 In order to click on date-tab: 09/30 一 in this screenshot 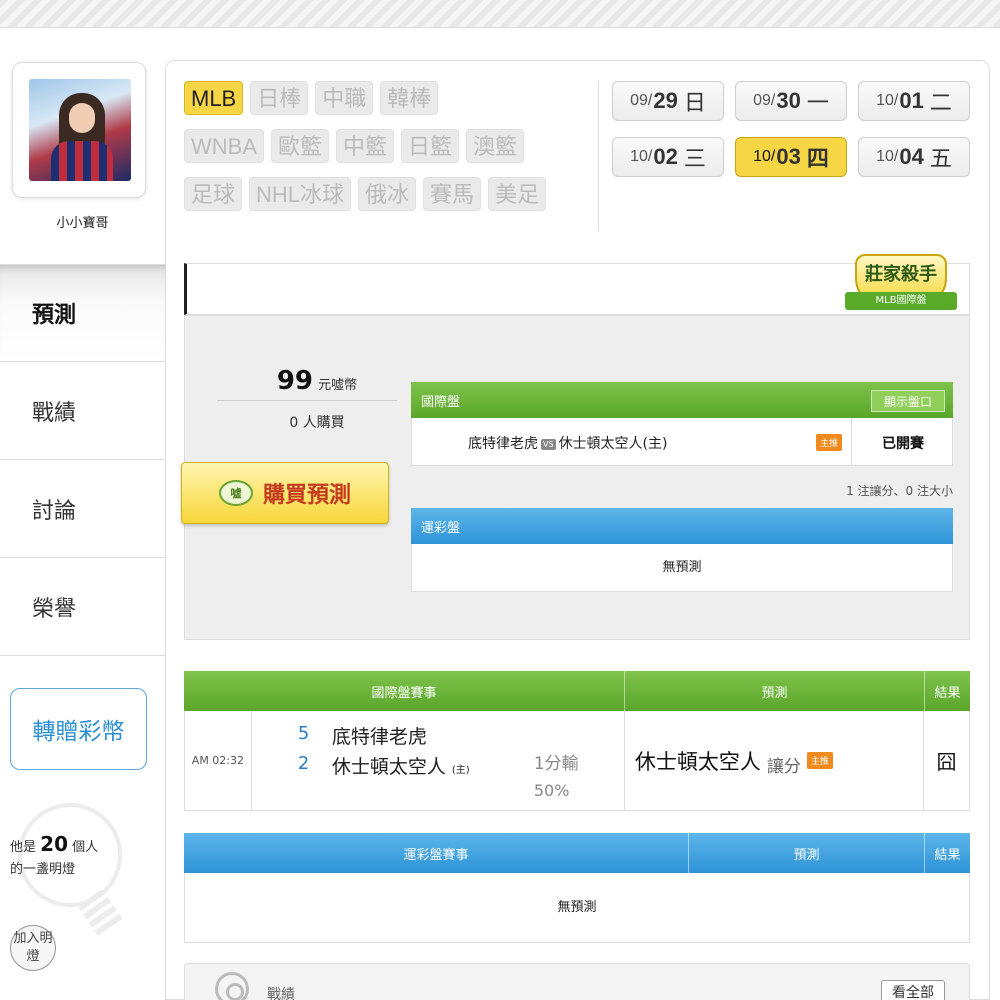, I will do `click(791, 101)`.